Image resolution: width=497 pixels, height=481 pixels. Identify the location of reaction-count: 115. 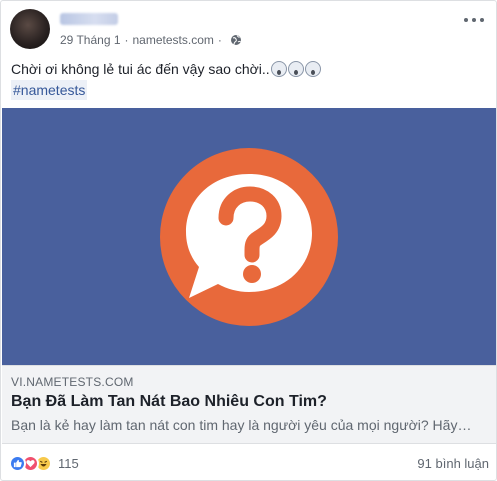
(68, 463).